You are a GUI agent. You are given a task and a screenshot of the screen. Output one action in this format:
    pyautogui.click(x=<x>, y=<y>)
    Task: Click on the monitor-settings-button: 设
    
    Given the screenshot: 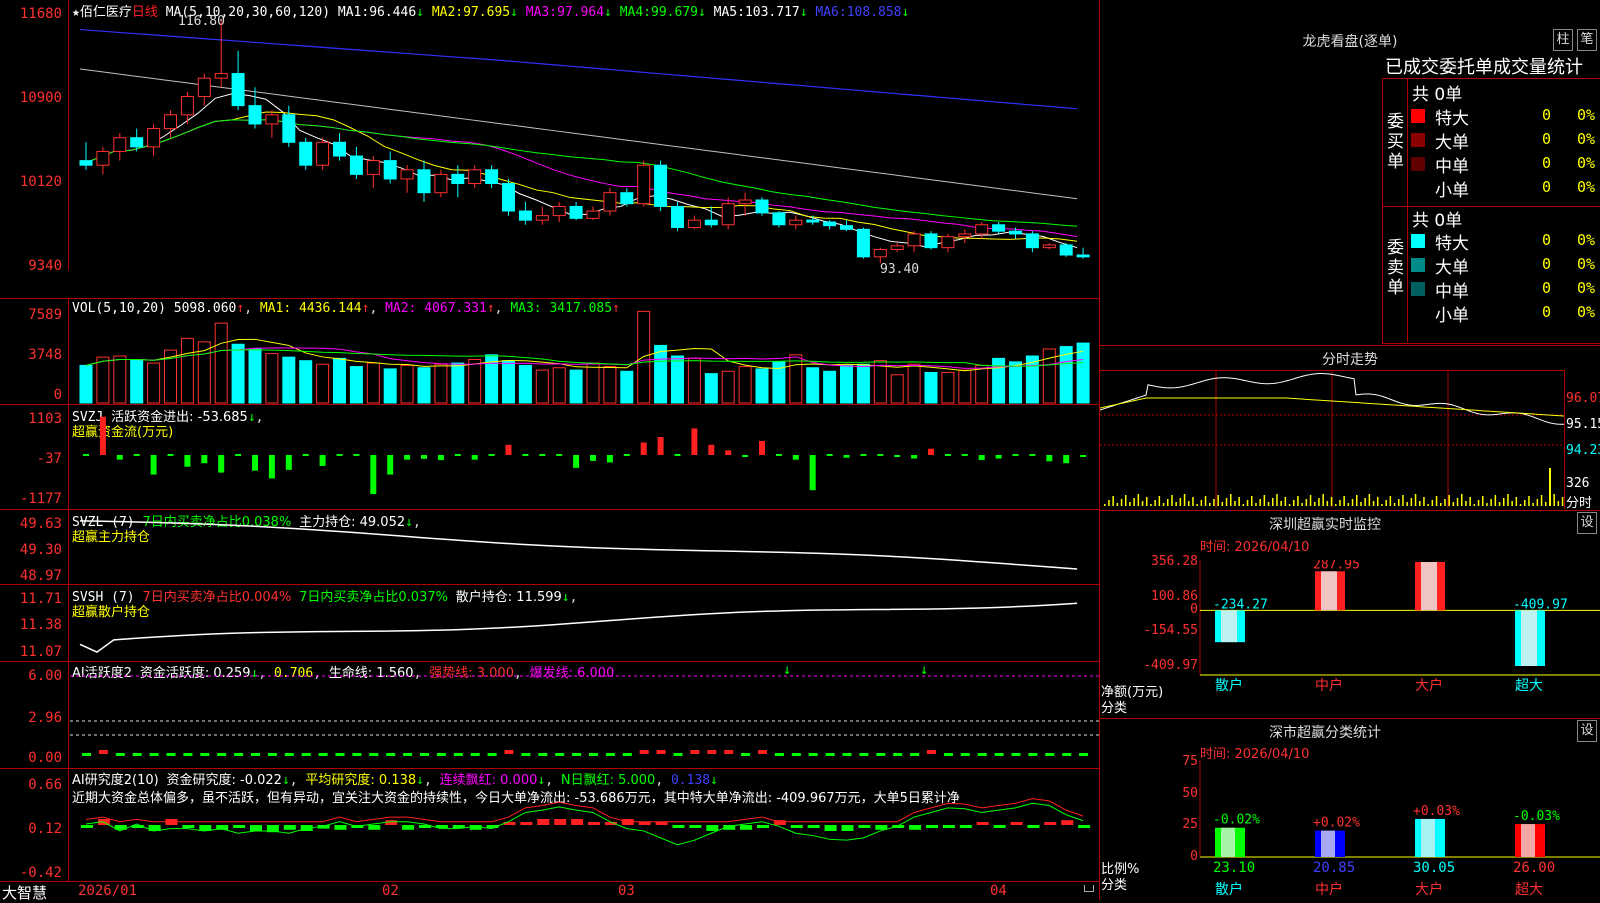 What is the action you would take?
    pyautogui.click(x=1587, y=523)
    